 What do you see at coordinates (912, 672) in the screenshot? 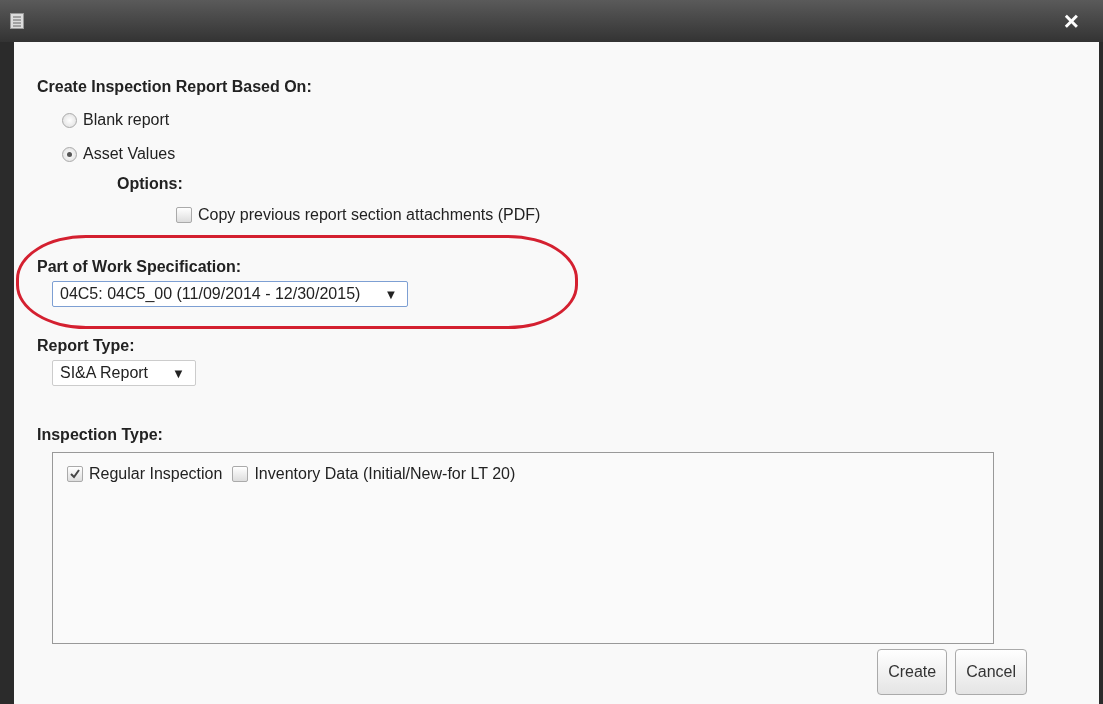
I see `create-button: Create` at bounding box center [912, 672].